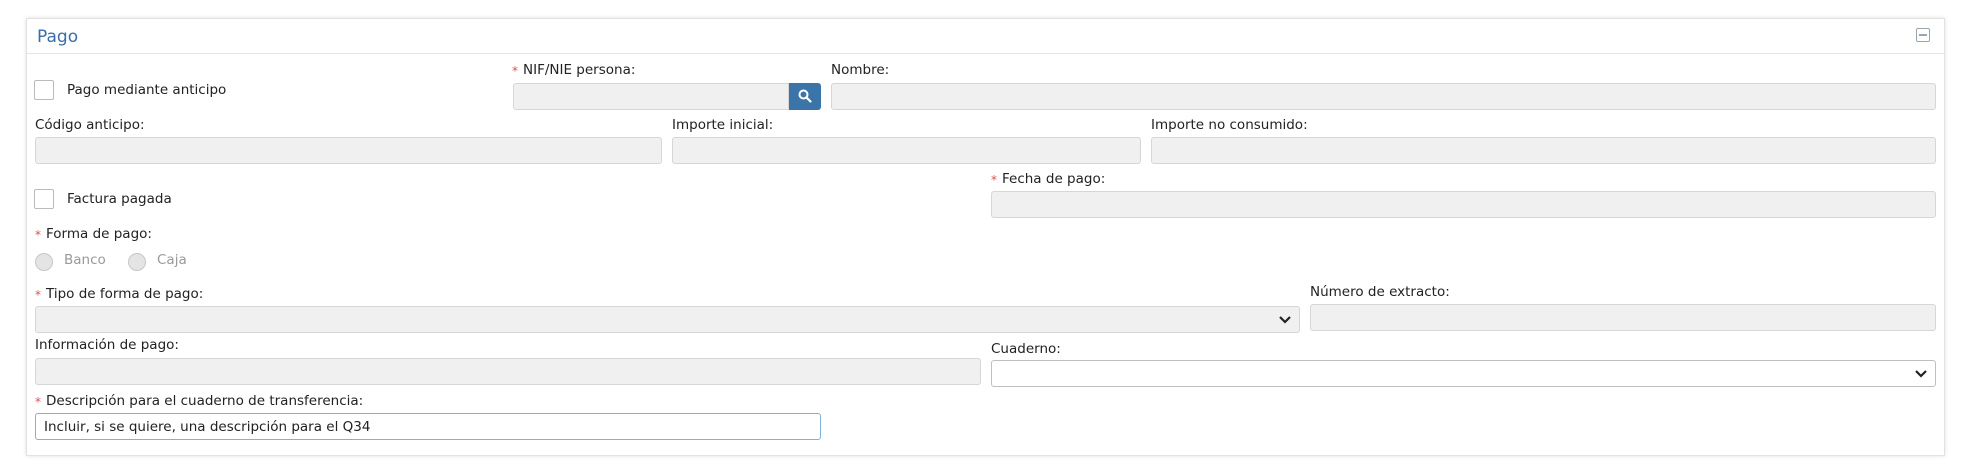 The width and height of the screenshot is (1966, 472). Describe the element at coordinates (906, 150) in the screenshot. I see `importe-inicial-input` at that location.